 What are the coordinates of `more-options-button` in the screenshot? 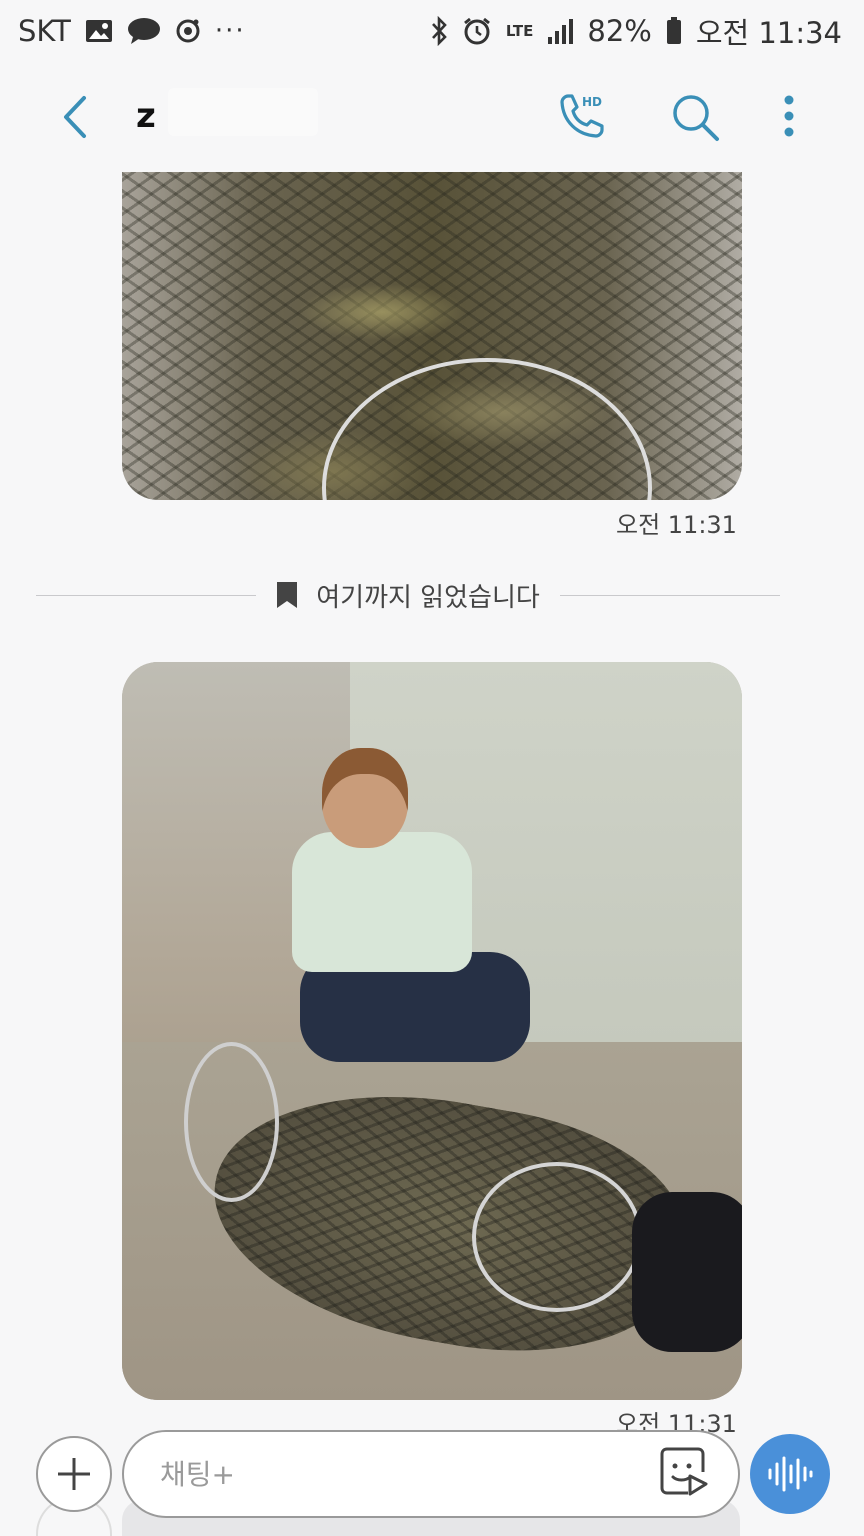 It's located at (789, 117).